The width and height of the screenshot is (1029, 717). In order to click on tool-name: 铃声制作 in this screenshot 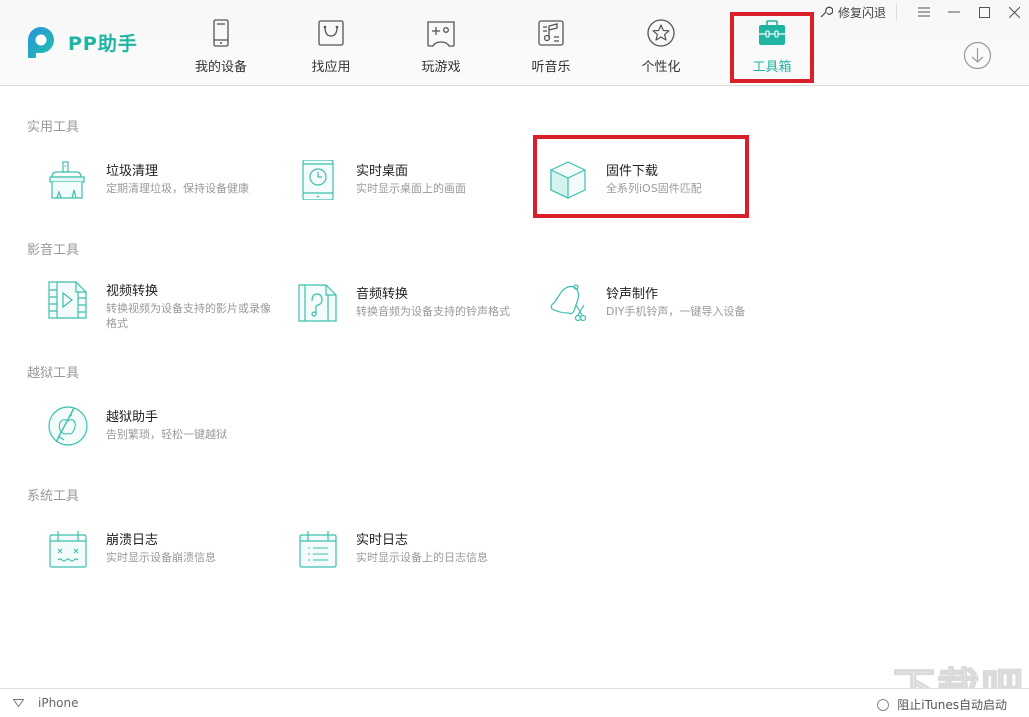, I will do `click(632, 294)`.